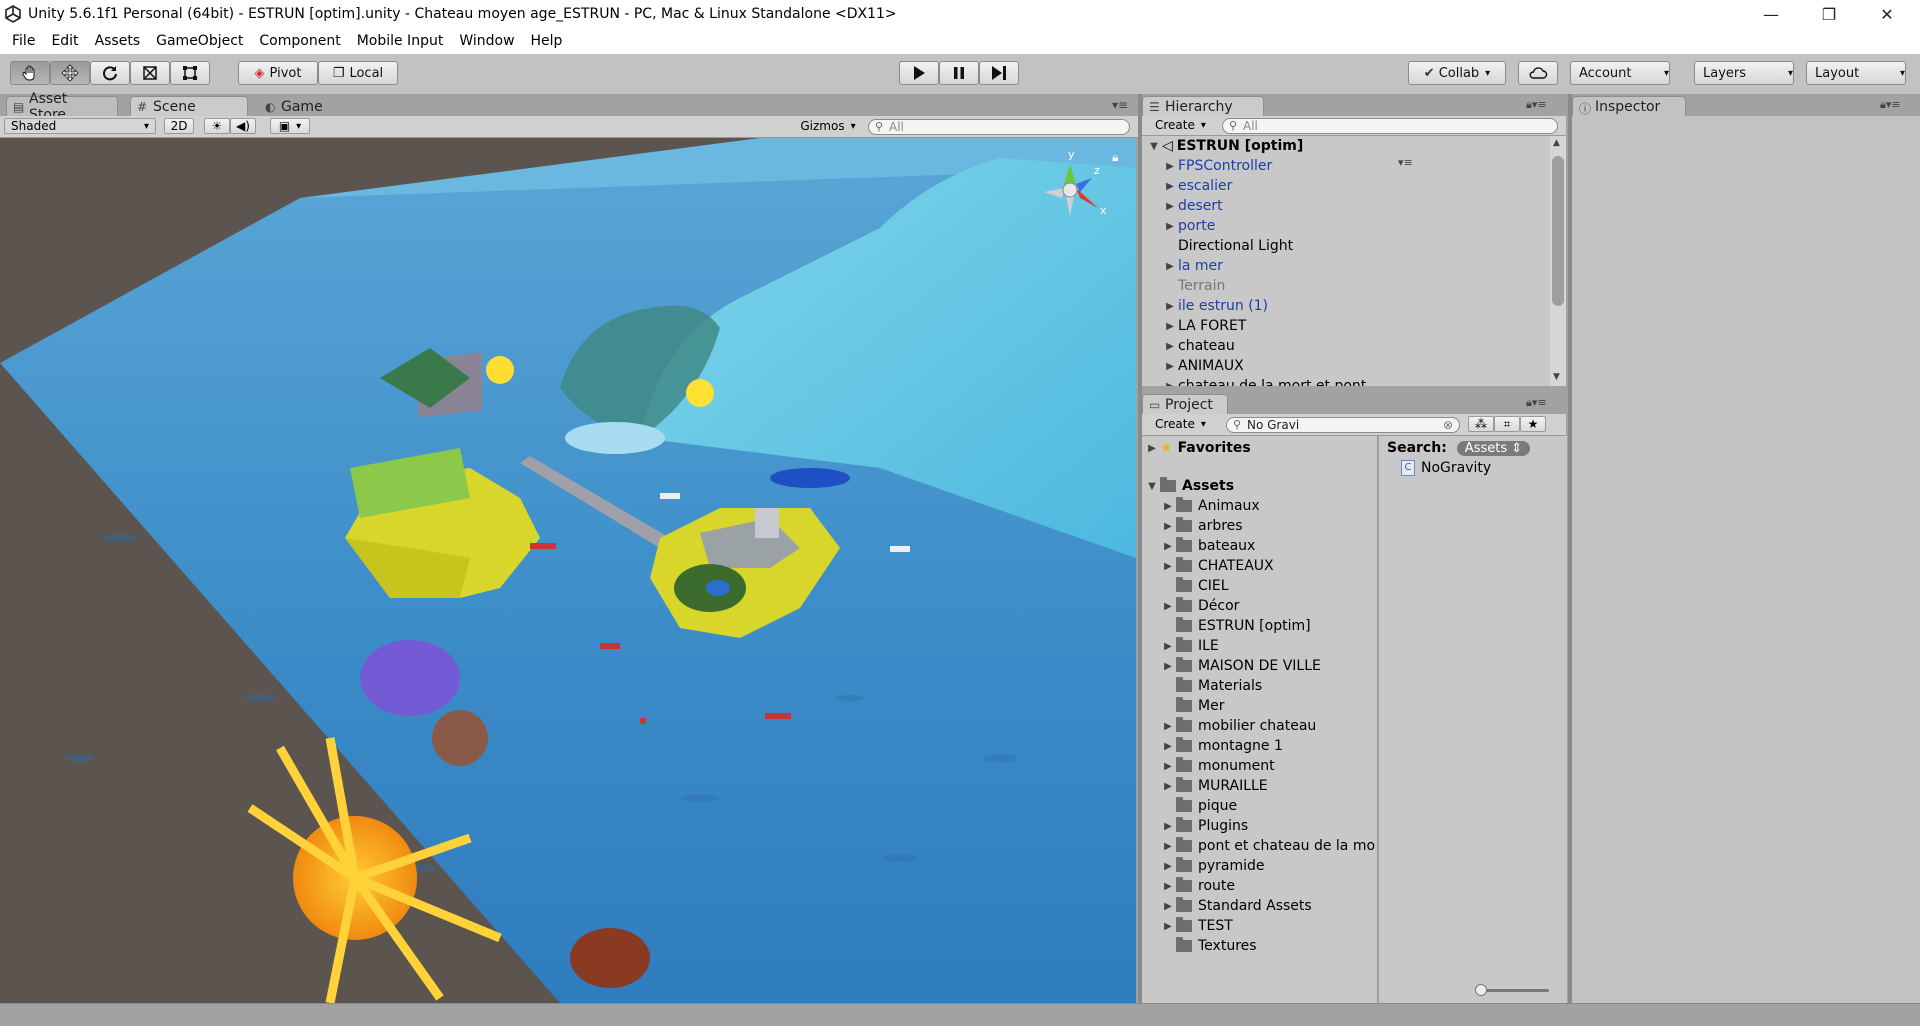  Describe the element at coordinates (217, 126) in the screenshot. I see `scene-lighting-toggle: ☀` at that location.